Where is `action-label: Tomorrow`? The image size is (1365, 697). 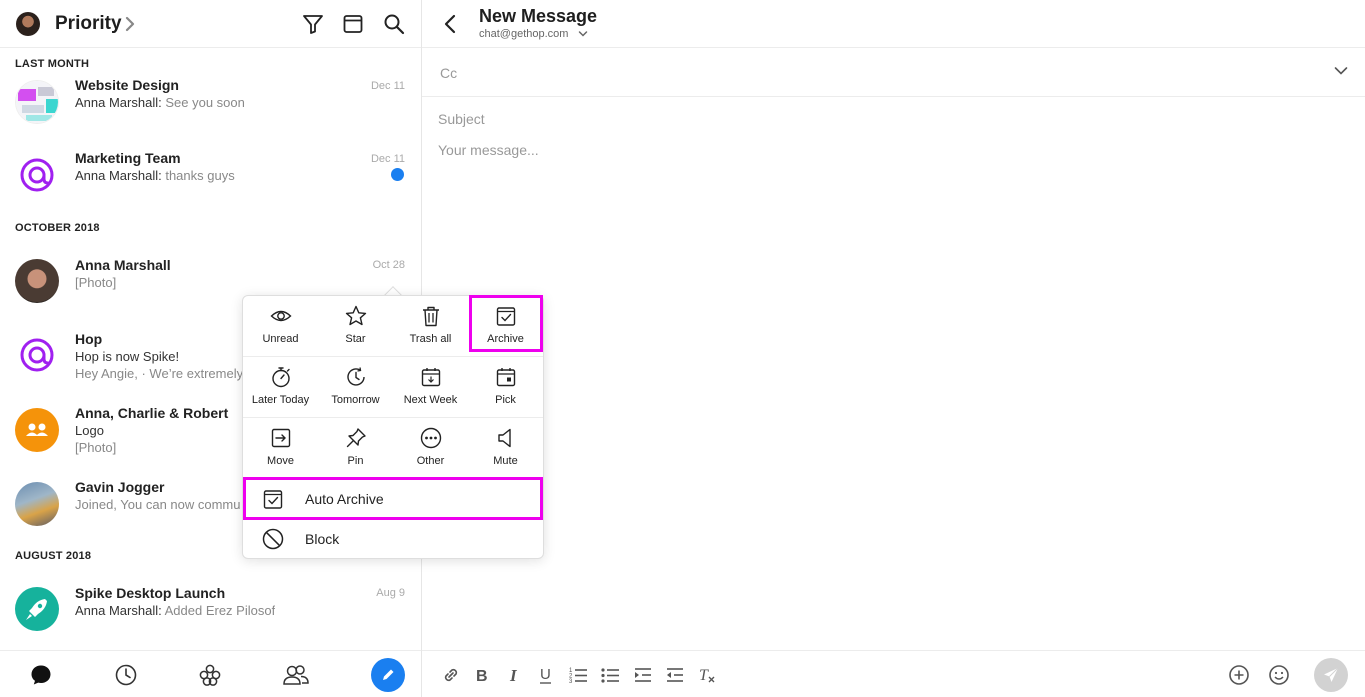
action-label: Tomorrow is located at coordinates (355, 400).